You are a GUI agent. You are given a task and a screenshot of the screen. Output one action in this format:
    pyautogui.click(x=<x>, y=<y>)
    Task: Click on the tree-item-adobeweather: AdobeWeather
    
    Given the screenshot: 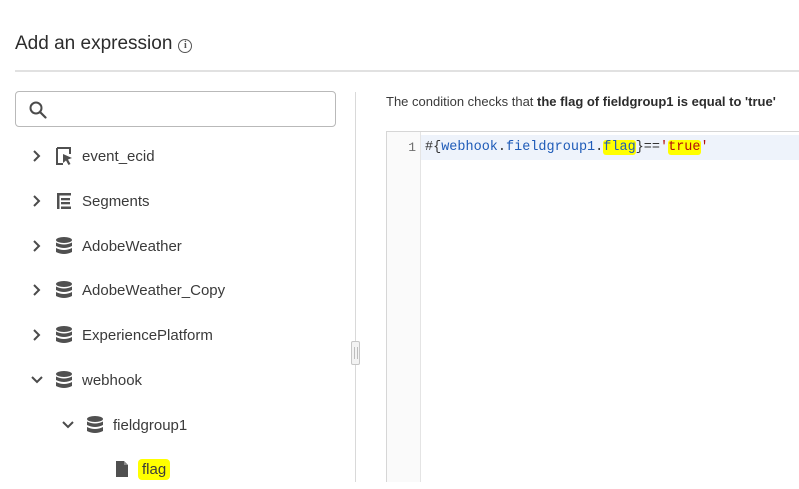 What is the action you would take?
    pyautogui.click(x=106, y=246)
    